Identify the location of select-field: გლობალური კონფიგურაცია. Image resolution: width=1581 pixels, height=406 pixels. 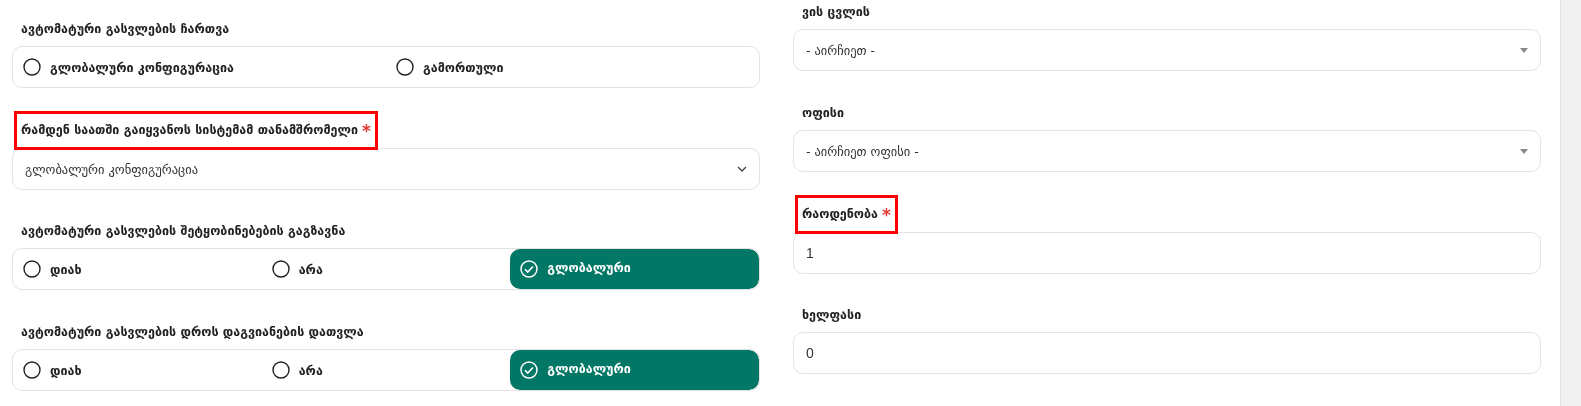
(386, 169).